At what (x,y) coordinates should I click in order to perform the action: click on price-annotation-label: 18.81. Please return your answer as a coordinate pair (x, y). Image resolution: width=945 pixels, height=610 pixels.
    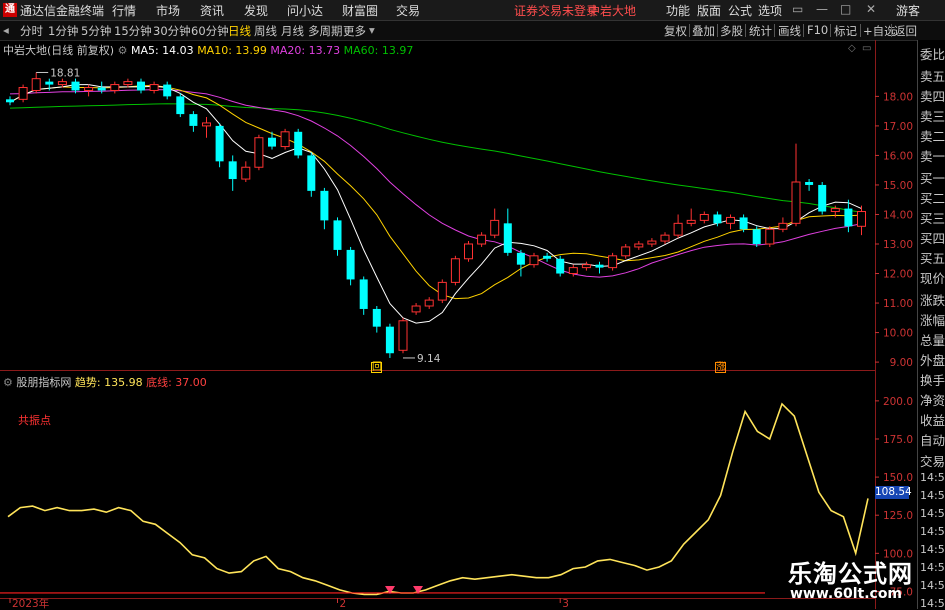
    Looking at the image, I should click on (65, 73).